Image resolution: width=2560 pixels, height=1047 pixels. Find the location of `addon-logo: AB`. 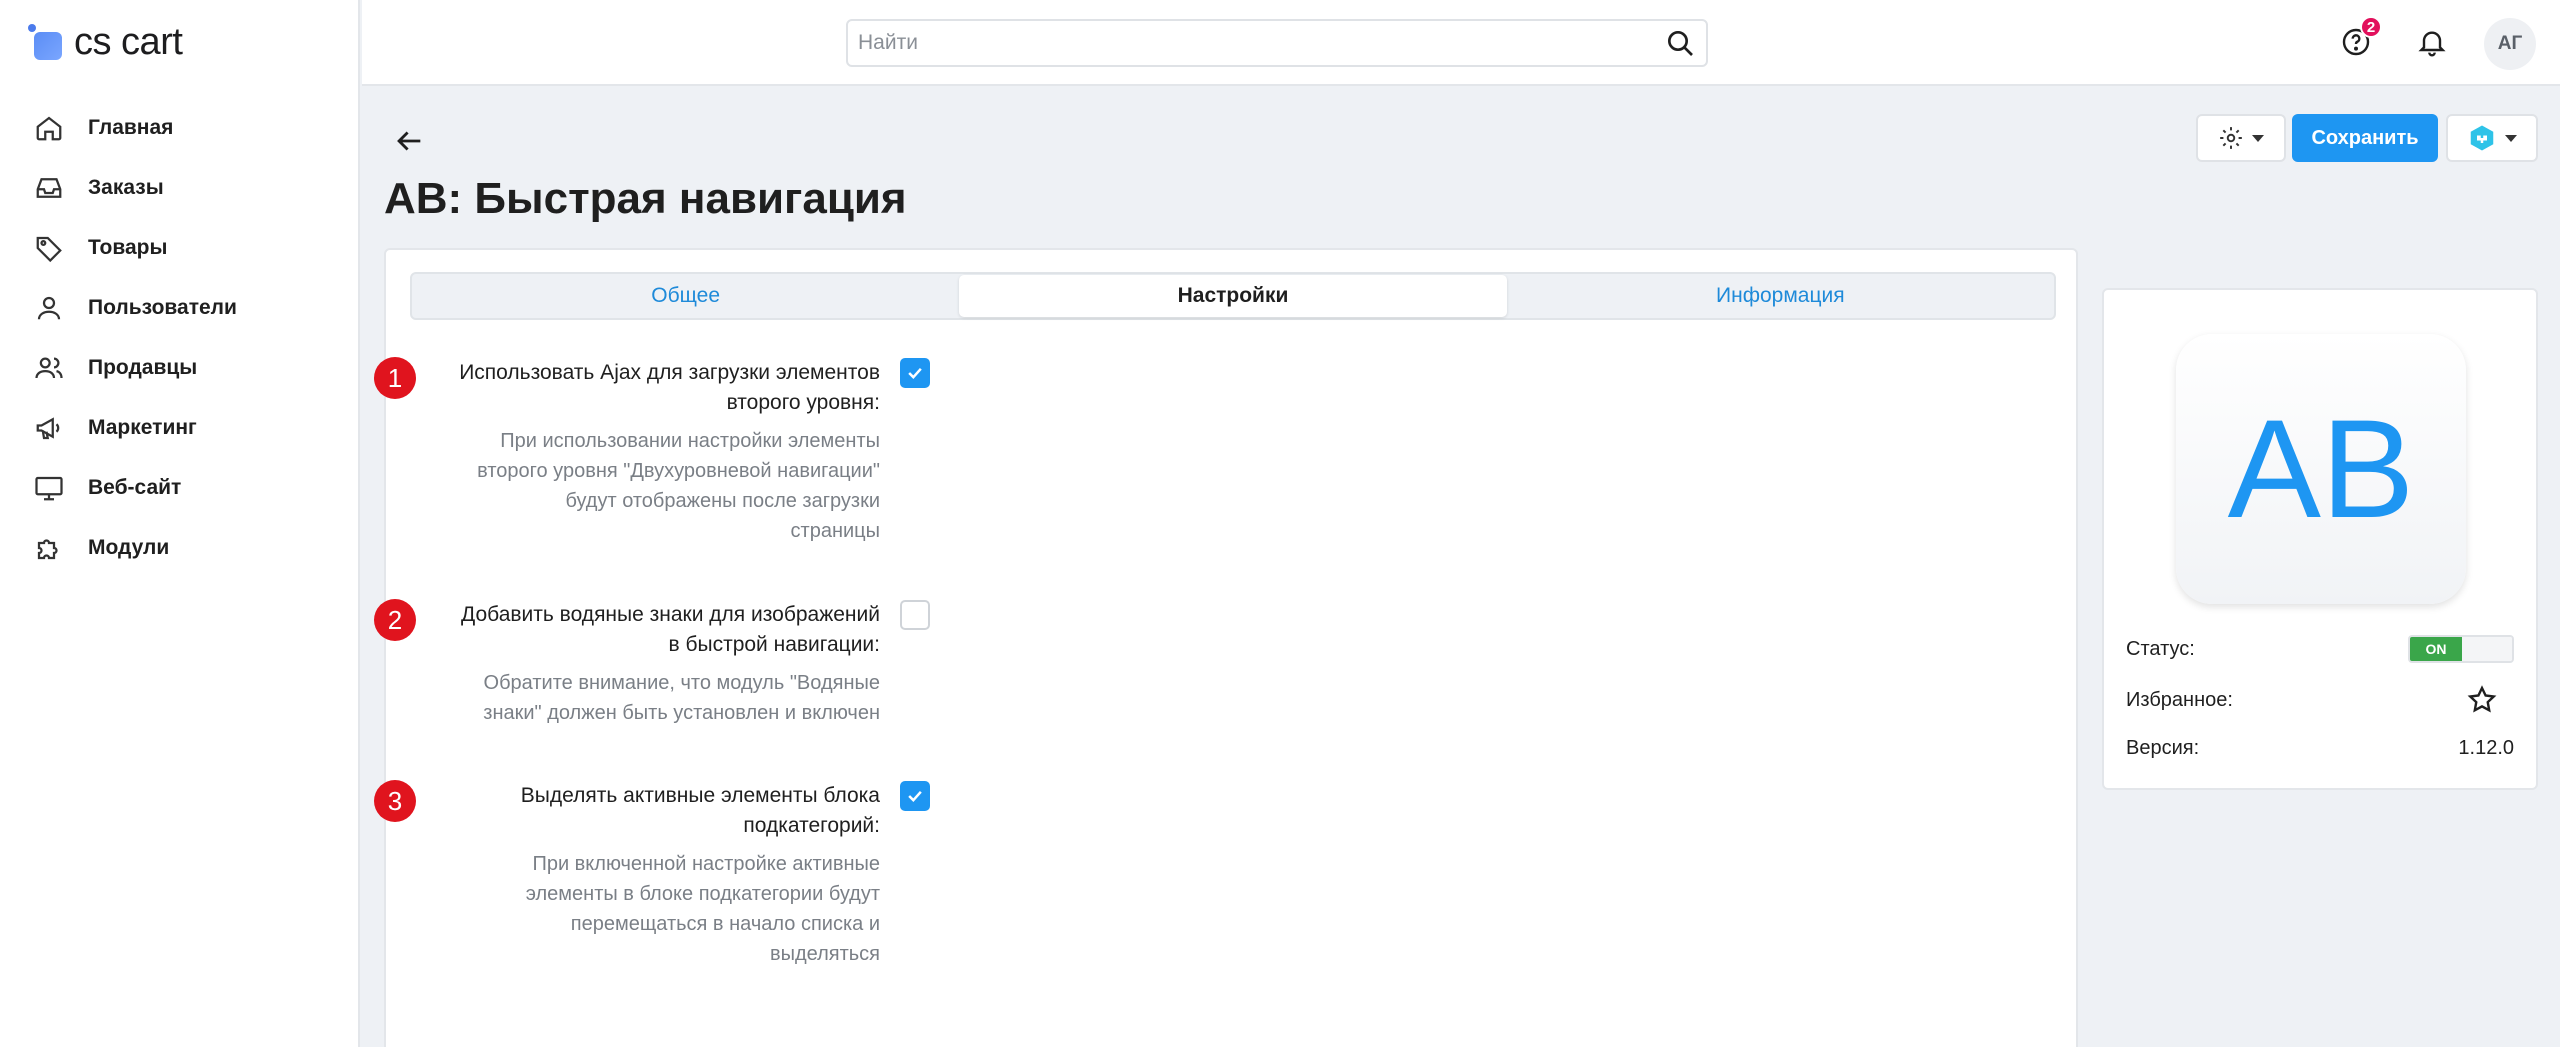

addon-logo: AB is located at coordinates (2321, 469).